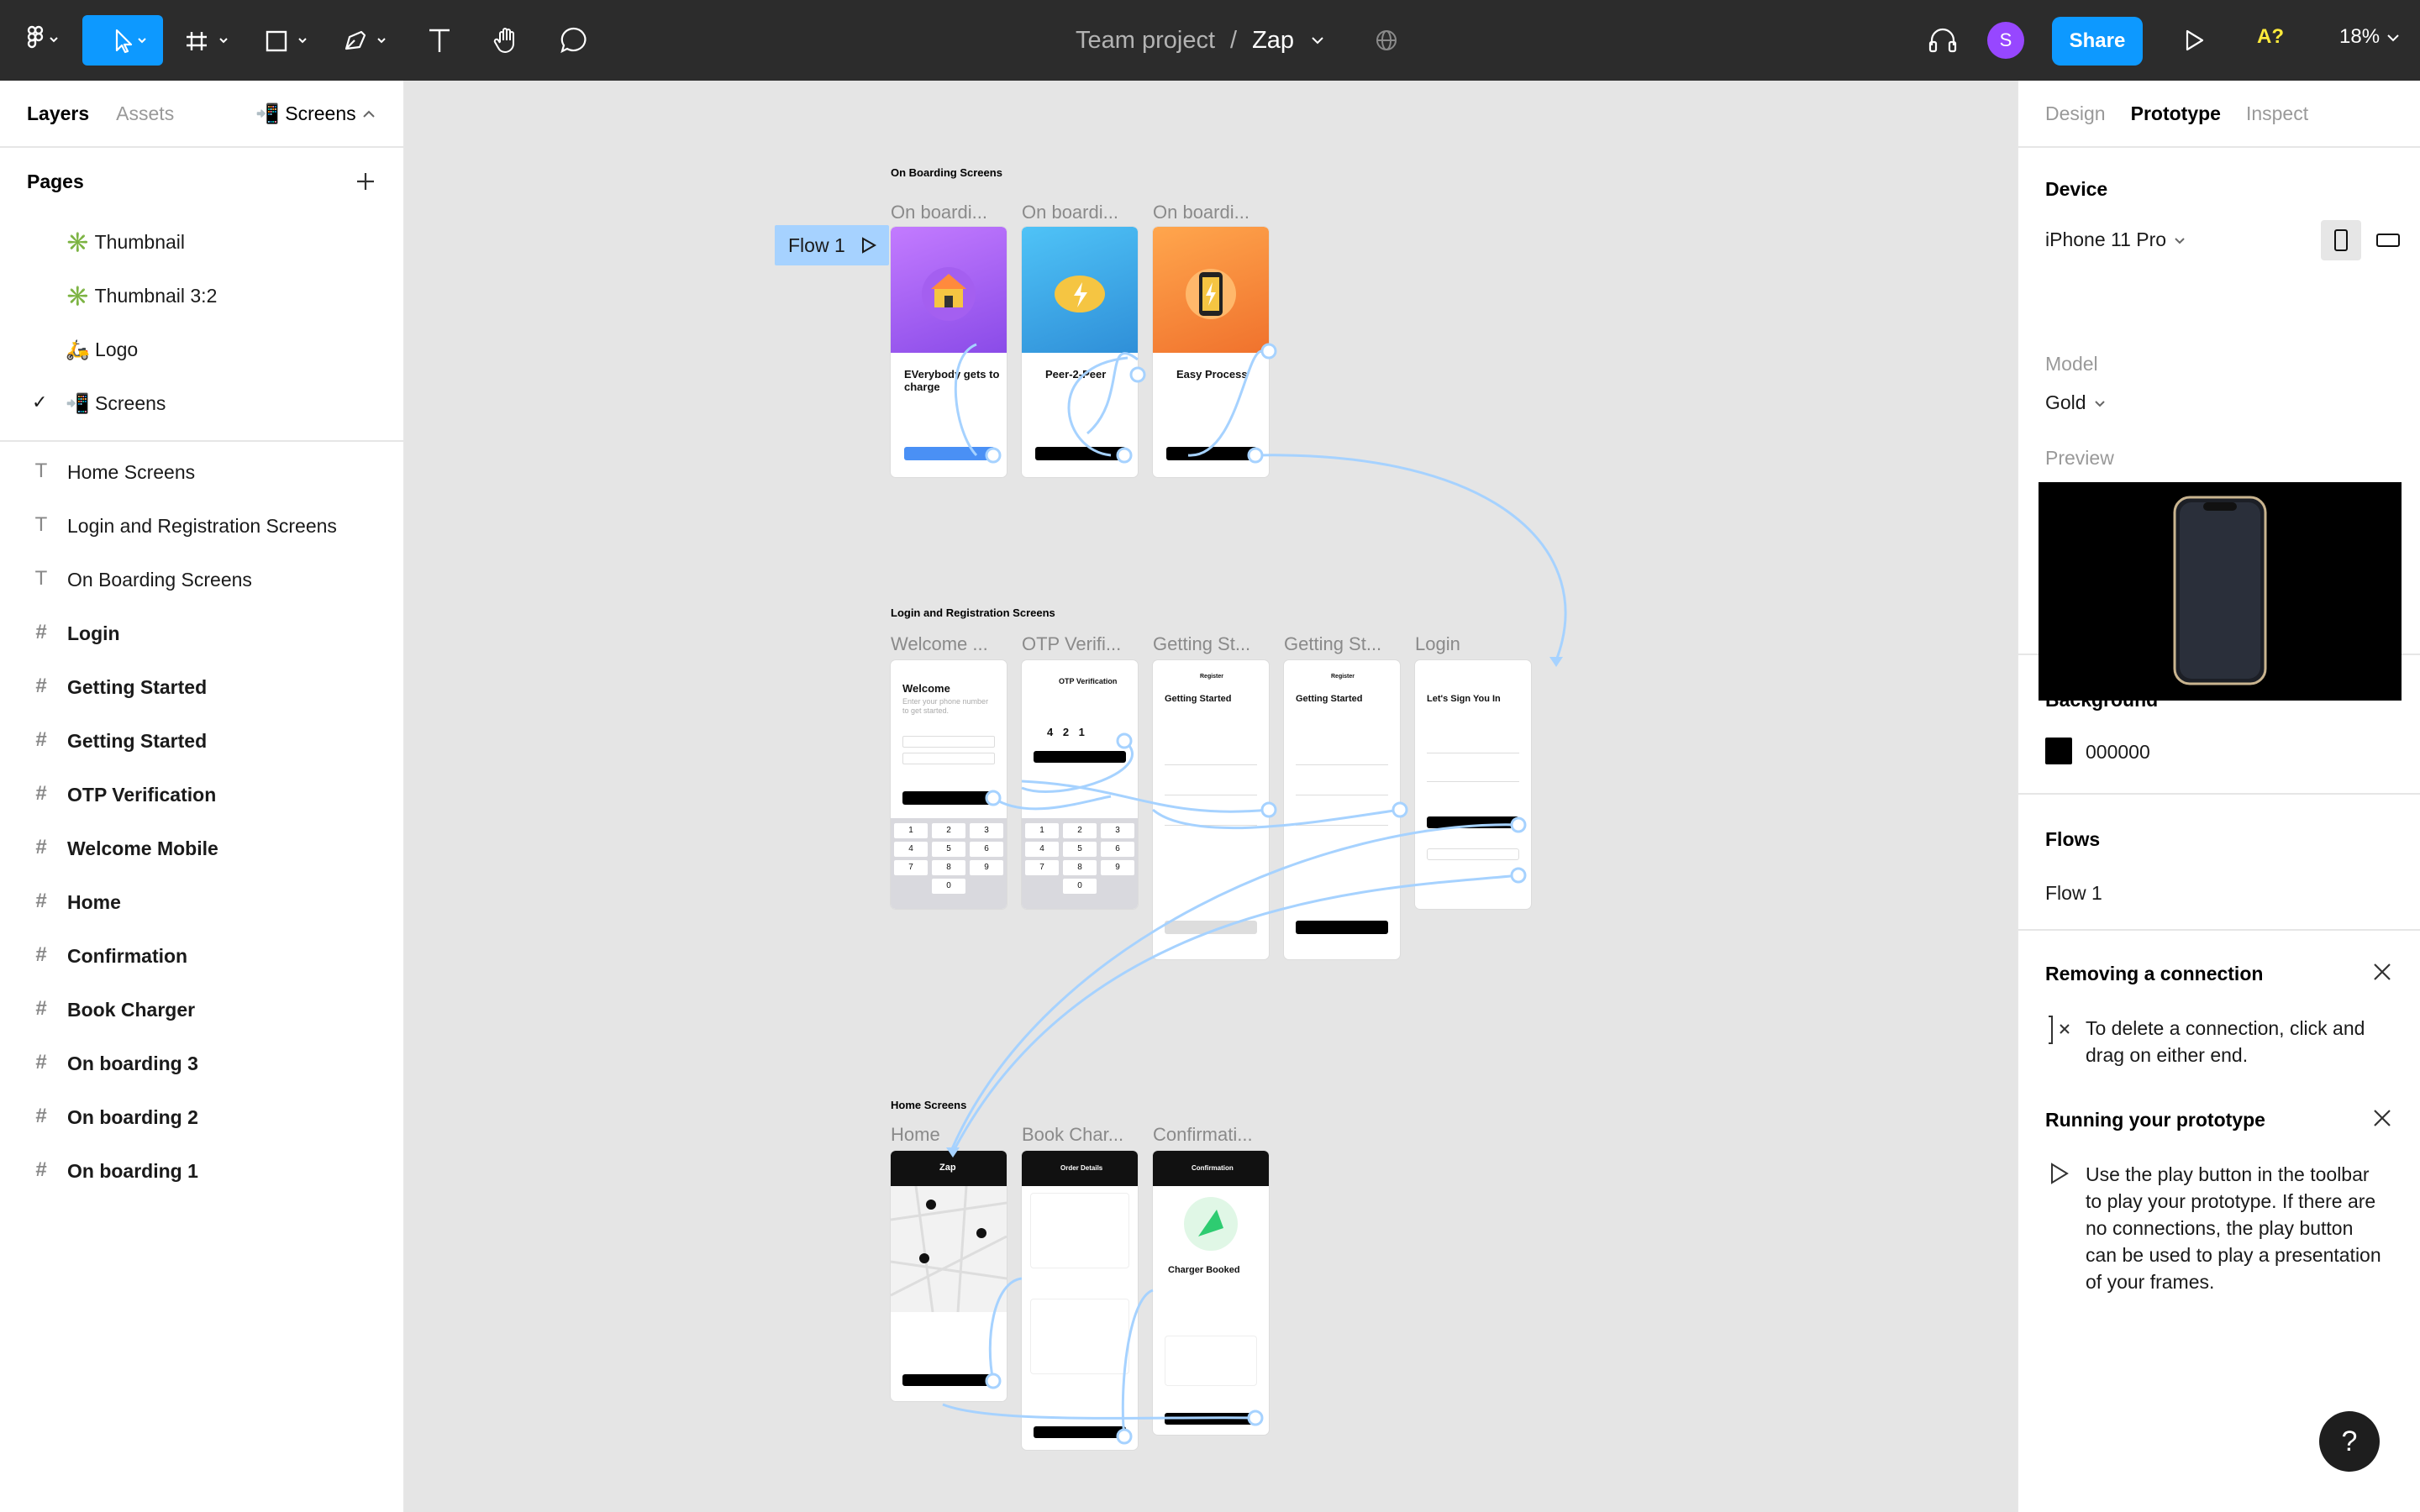 This screenshot has height=1512, width=2420. I want to click on device-select: iPhone 11 Pro, so click(2115, 239).